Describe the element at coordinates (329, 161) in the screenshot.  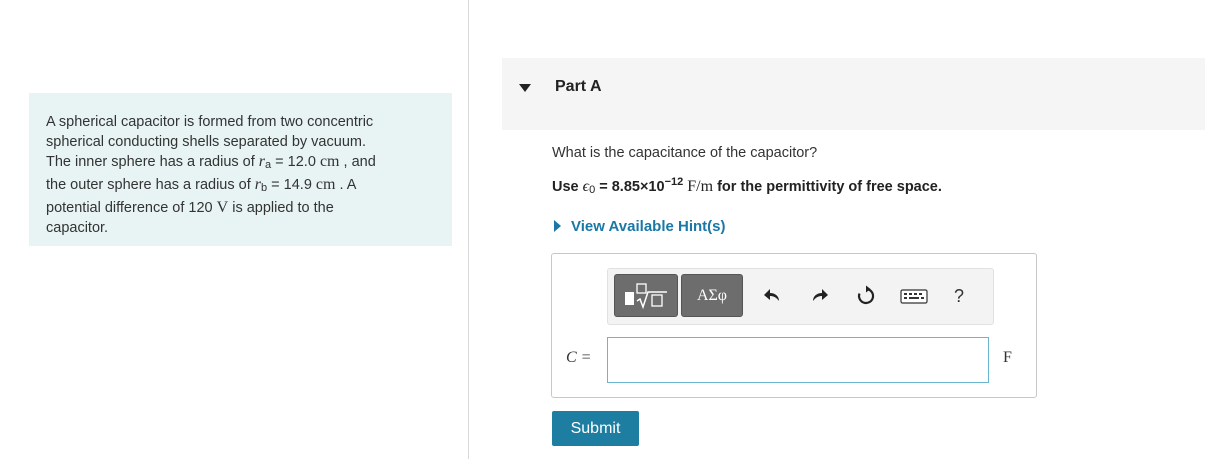
I see `ra-unit: cm` at that location.